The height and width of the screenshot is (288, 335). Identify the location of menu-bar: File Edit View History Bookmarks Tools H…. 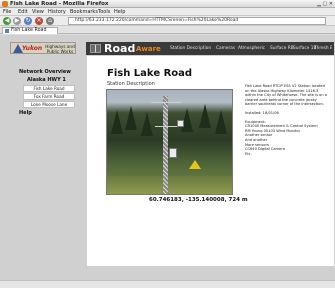
(167, 12).